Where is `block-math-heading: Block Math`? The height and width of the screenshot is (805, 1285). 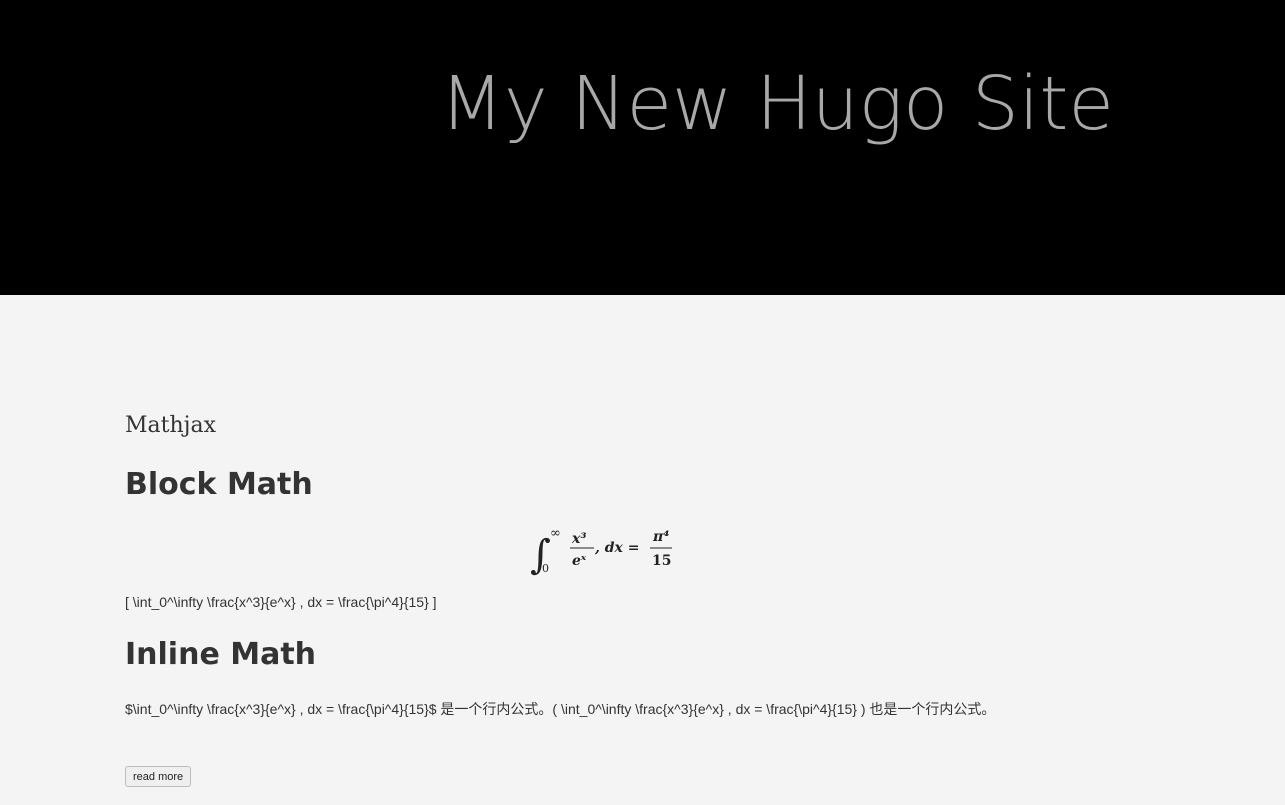 block-math-heading: Block Math is located at coordinates (219, 484).